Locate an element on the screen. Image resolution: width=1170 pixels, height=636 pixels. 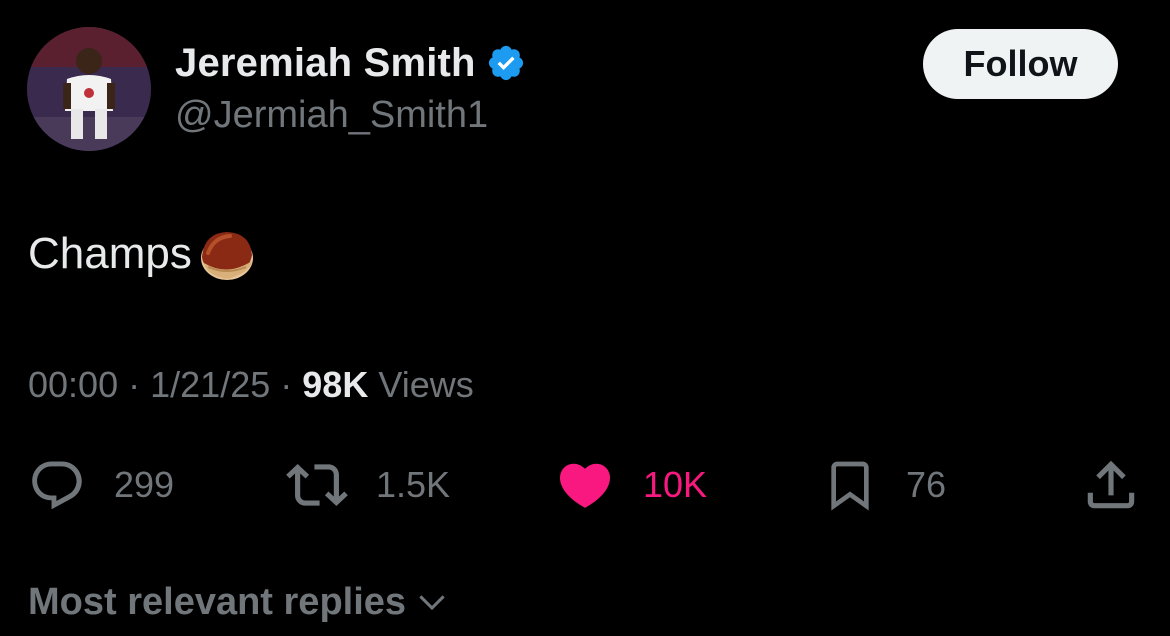
tweet-meta: 00:00 · 1/21/25 · 98K Views is located at coordinates (251, 385).